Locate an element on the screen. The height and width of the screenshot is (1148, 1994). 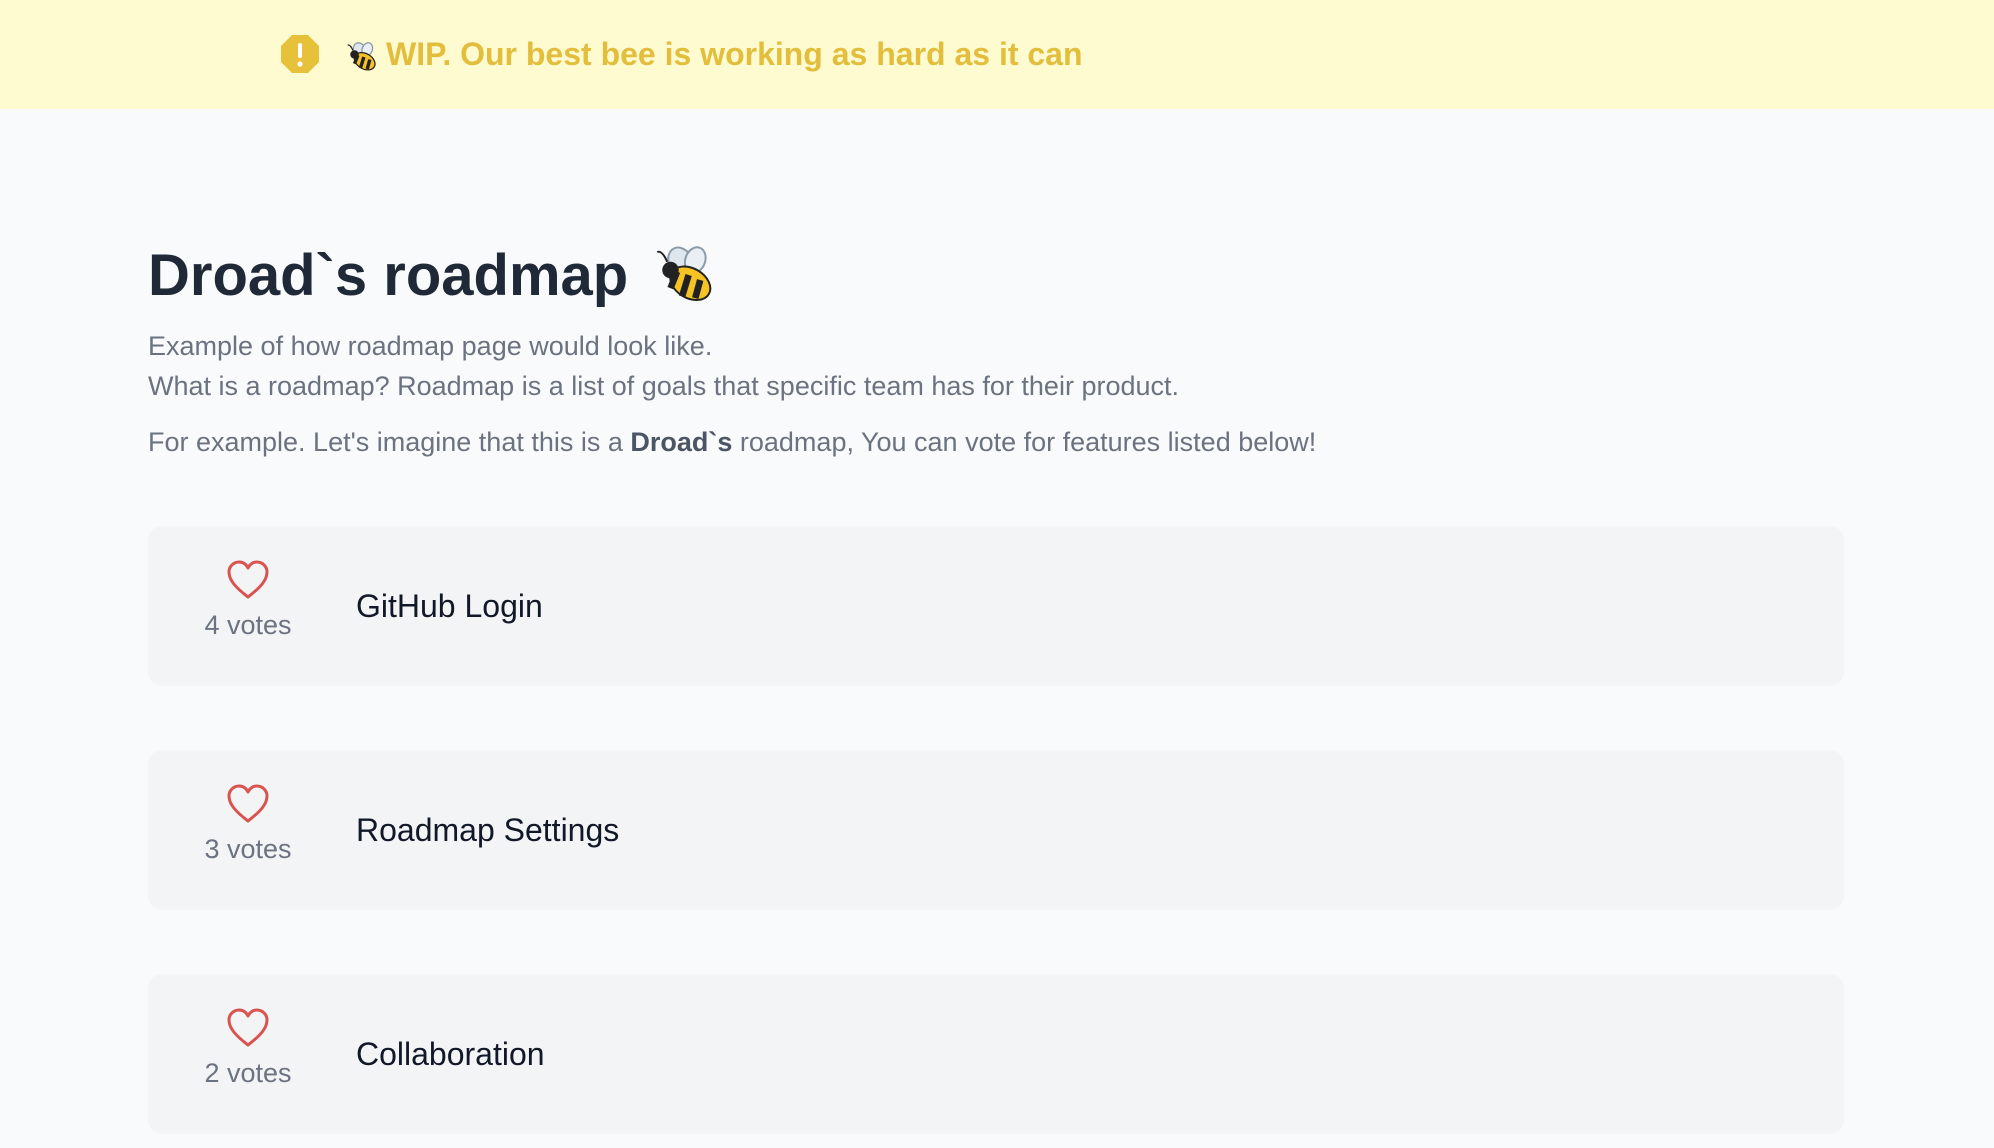
description-bold-name: Droad`s is located at coordinates (681, 442).